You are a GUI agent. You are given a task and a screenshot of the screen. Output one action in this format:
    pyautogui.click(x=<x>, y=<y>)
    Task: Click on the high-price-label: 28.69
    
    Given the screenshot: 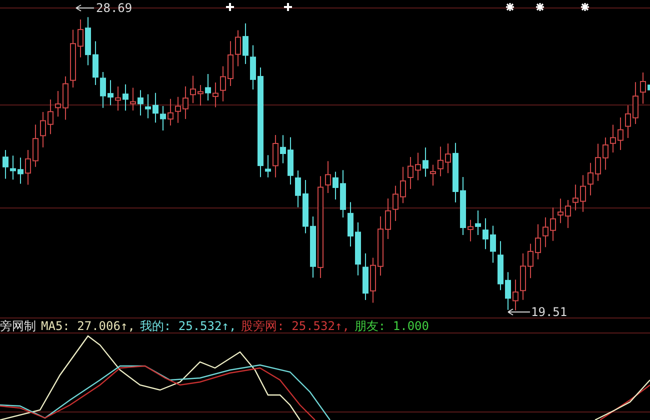 What is the action you would take?
    pyautogui.click(x=114, y=8)
    